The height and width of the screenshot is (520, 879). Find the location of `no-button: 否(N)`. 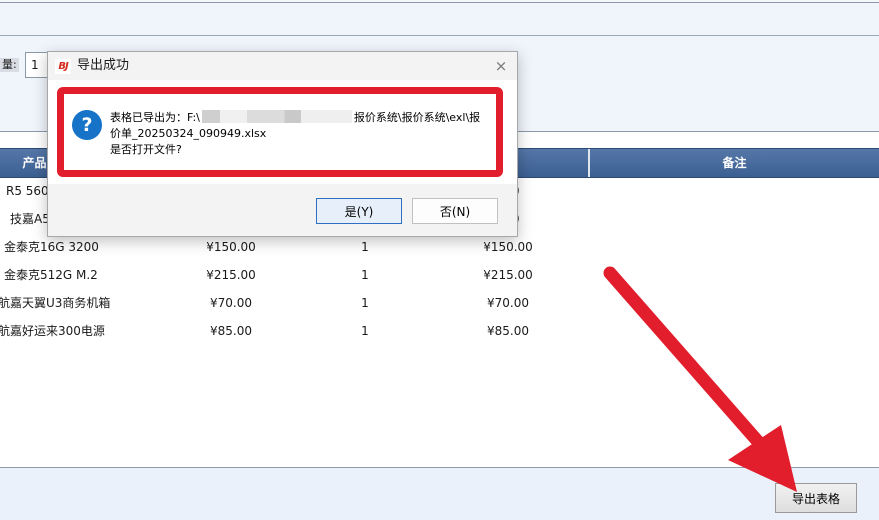

no-button: 否(N) is located at coordinates (455, 211).